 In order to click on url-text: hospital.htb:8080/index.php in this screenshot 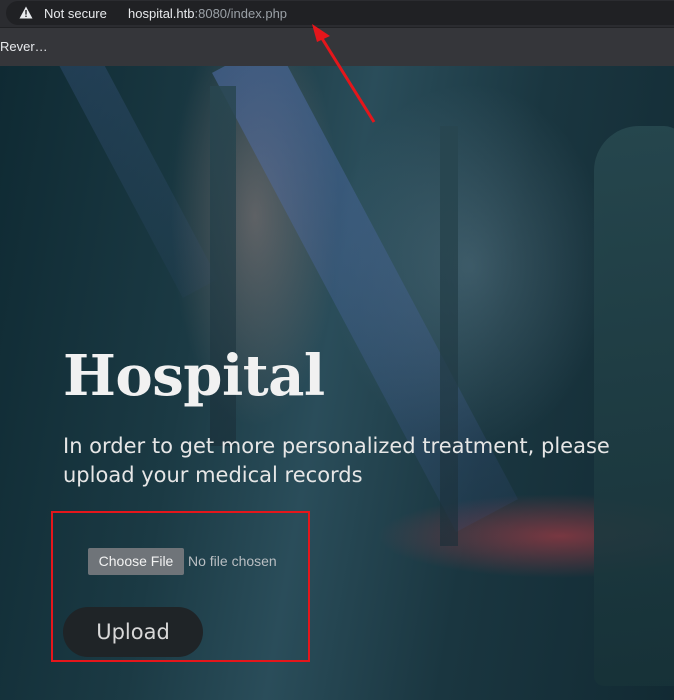, I will do `click(207, 13)`.